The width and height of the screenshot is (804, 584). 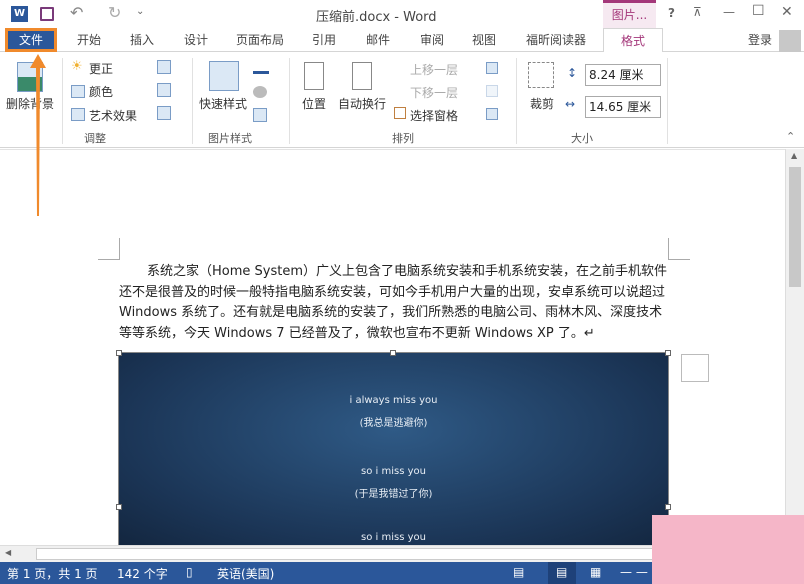 What do you see at coordinates (492, 68) in the screenshot?
I see `align-icon` at bounding box center [492, 68].